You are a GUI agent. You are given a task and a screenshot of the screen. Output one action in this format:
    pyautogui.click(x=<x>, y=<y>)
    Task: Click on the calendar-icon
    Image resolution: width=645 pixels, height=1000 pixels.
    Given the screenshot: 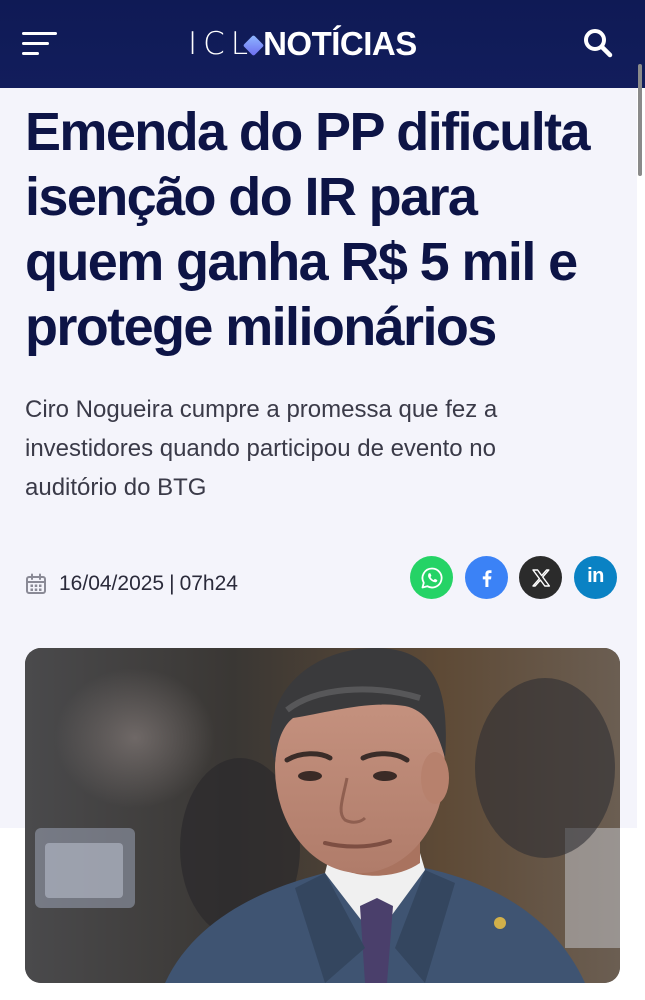 What is the action you would take?
    pyautogui.click(x=36, y=583)
    